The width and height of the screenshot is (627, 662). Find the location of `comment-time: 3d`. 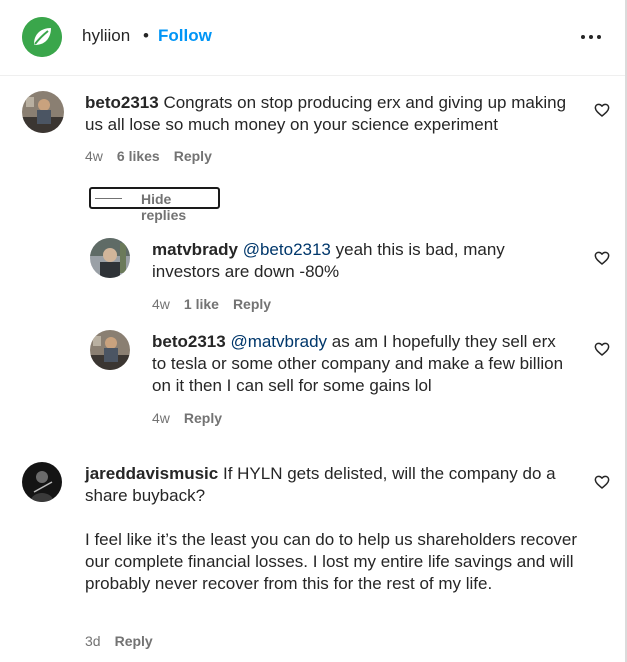

comment-time: 3d is located at coordinates (93, 641).